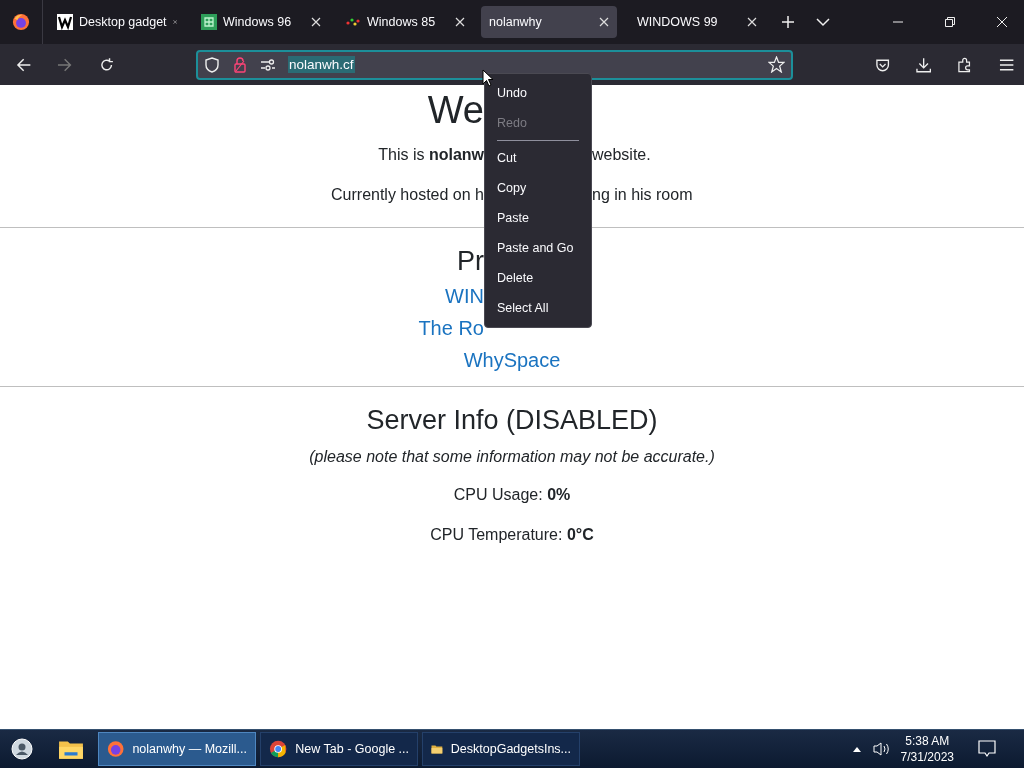 The image size is (1024, 768). What do you see at coordinates (881, 749) in the screenshot?
I see `speaker-icon` at bounding box center [881, 749].